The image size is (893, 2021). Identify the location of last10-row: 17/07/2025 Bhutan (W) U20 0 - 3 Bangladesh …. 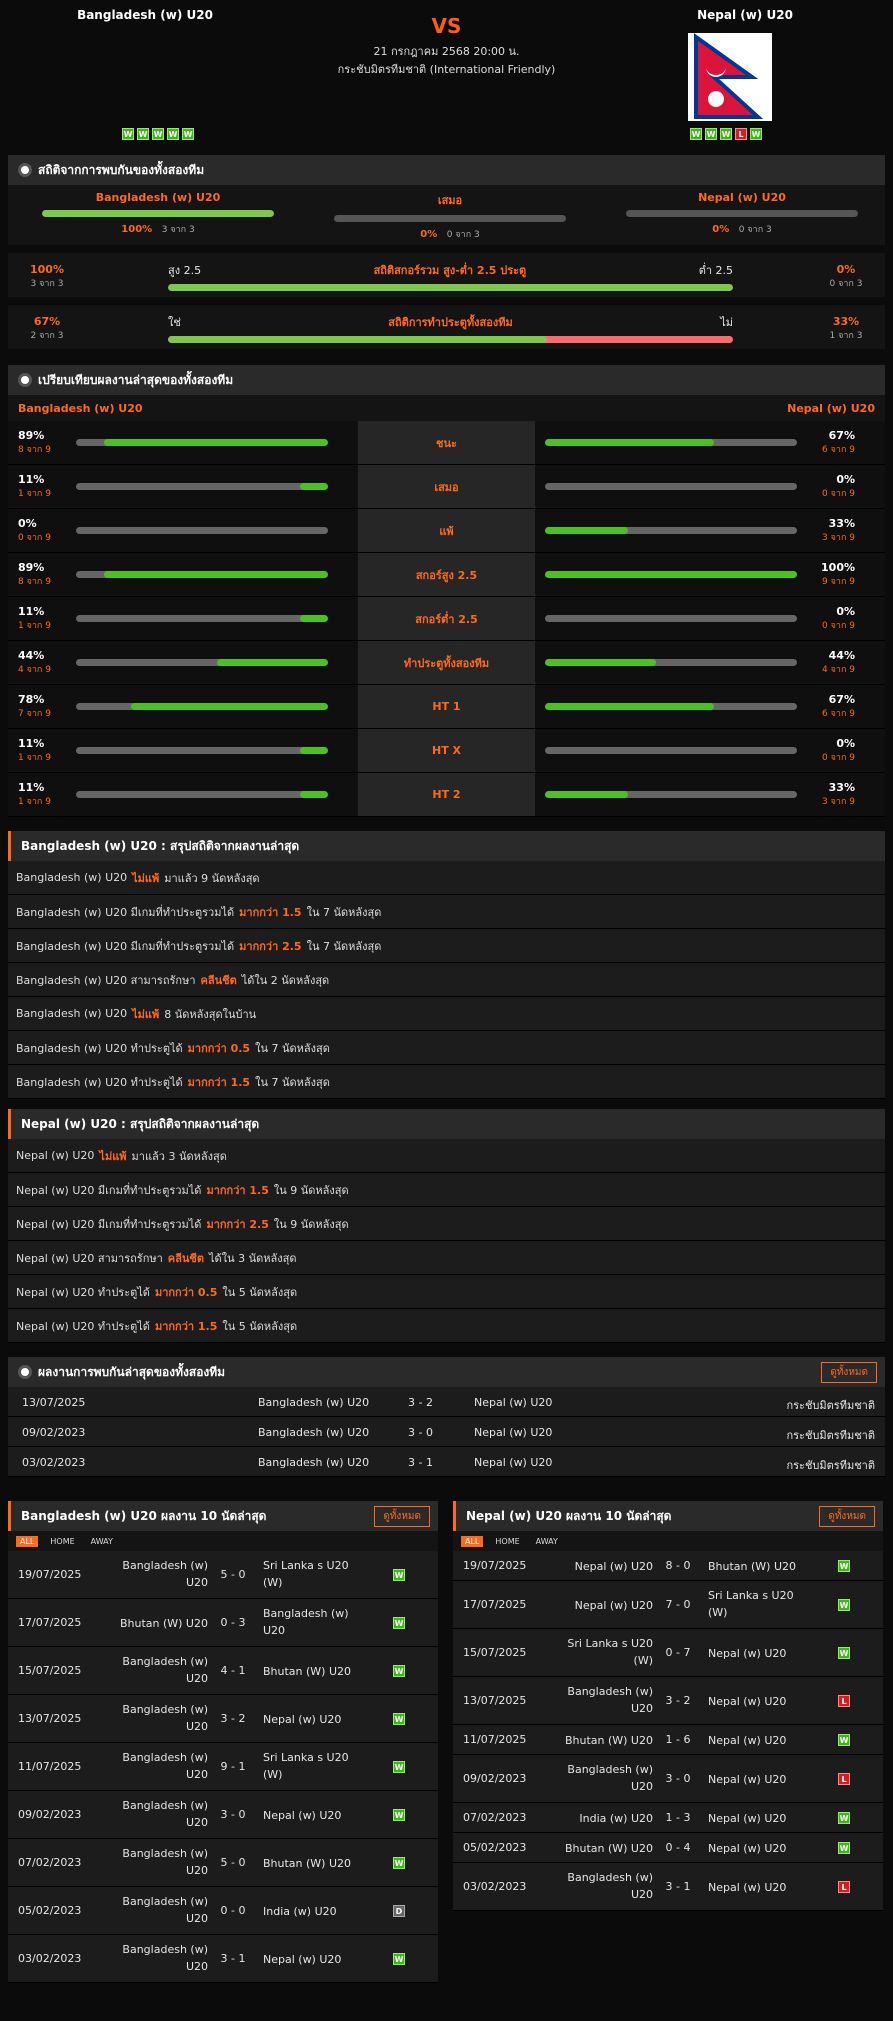
(223, 1623).